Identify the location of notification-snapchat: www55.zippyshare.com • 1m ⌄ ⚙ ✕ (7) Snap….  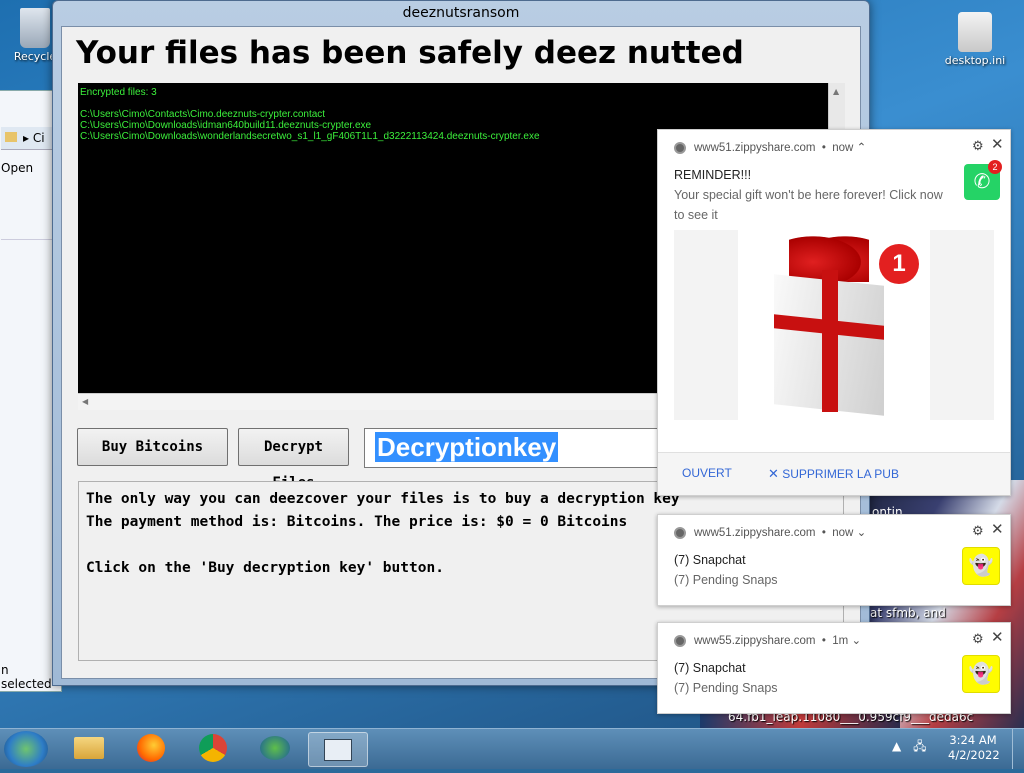
(834, 668).